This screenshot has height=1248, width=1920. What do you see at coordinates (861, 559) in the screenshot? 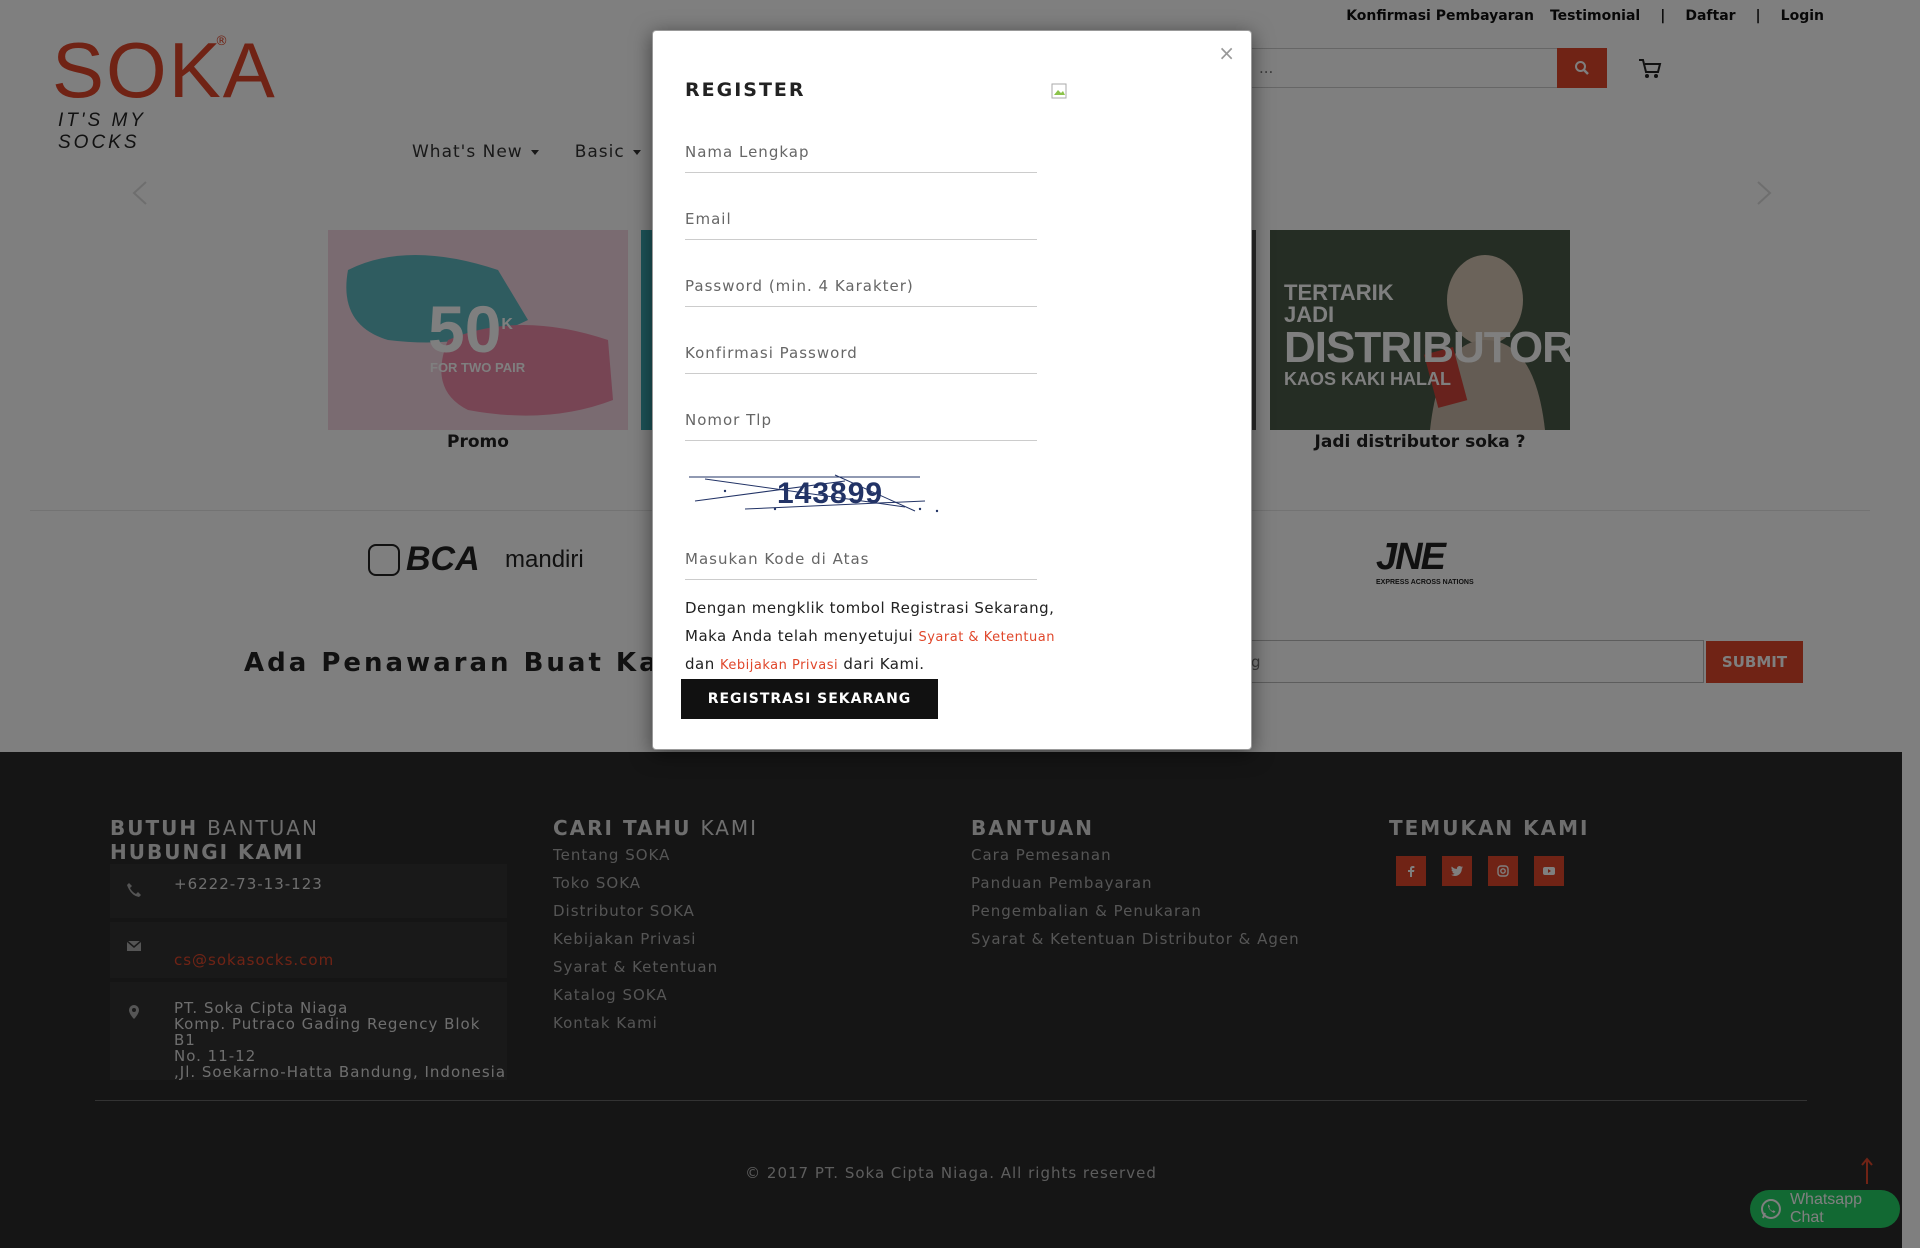
I see `captcha-input` at bounding box center [861, 559].